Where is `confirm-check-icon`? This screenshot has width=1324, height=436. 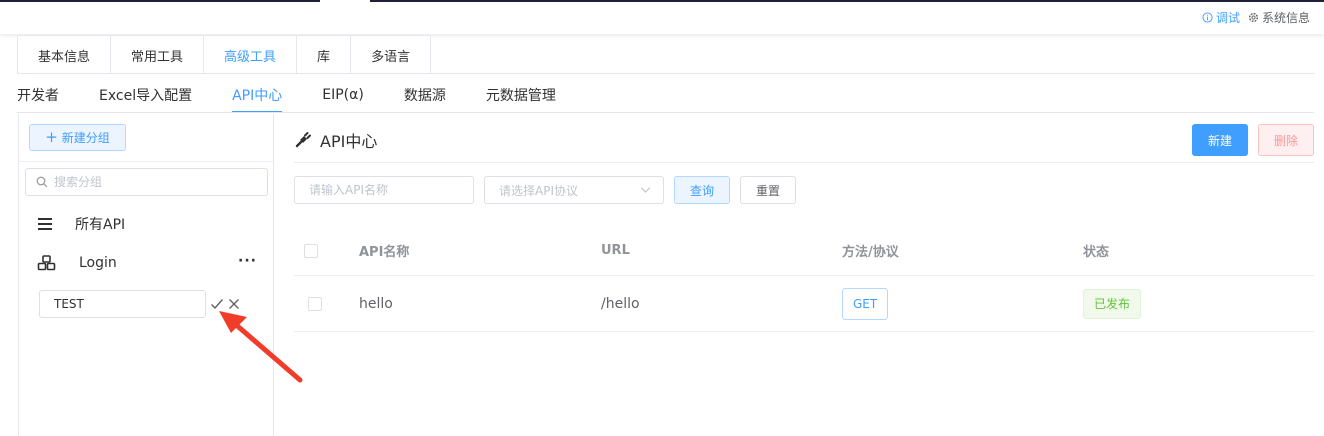
confirm-check-icon is located at coordinates (217, 304).